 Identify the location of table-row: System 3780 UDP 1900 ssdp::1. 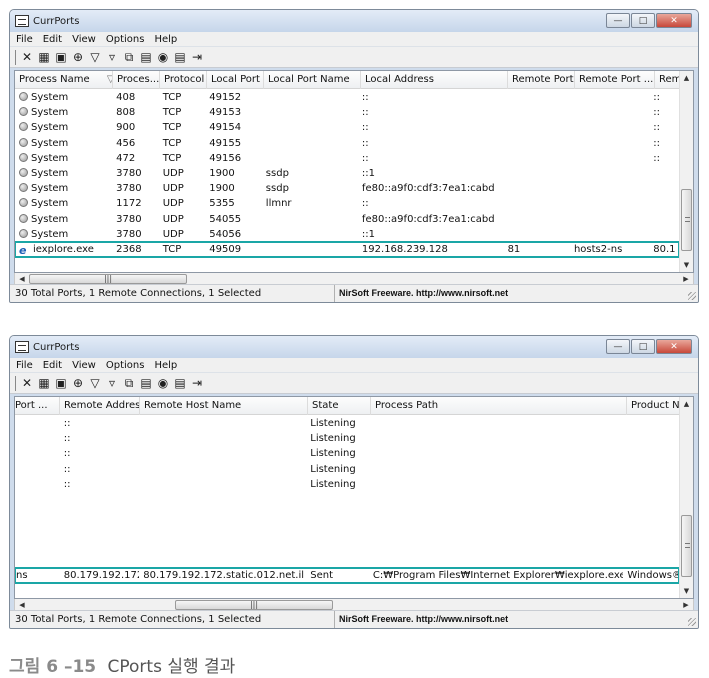
(347, 173).